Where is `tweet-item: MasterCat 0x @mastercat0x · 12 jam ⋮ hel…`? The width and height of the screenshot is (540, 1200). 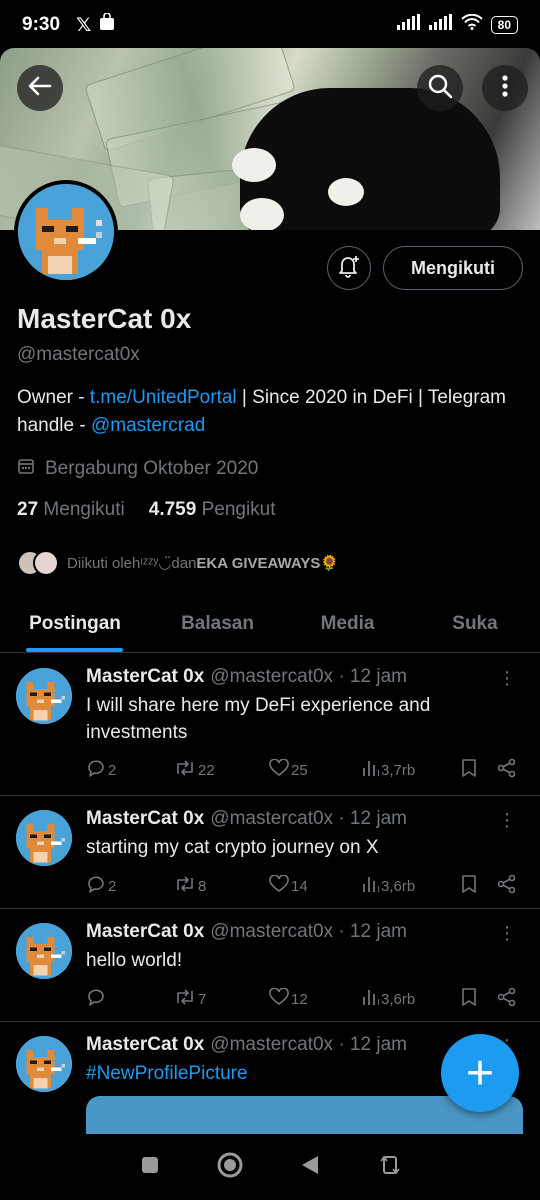 tweet-item: MasterCat 0x @mastercat0x · 12 jam ⋮ hel… is located at coordinates (270, 965).